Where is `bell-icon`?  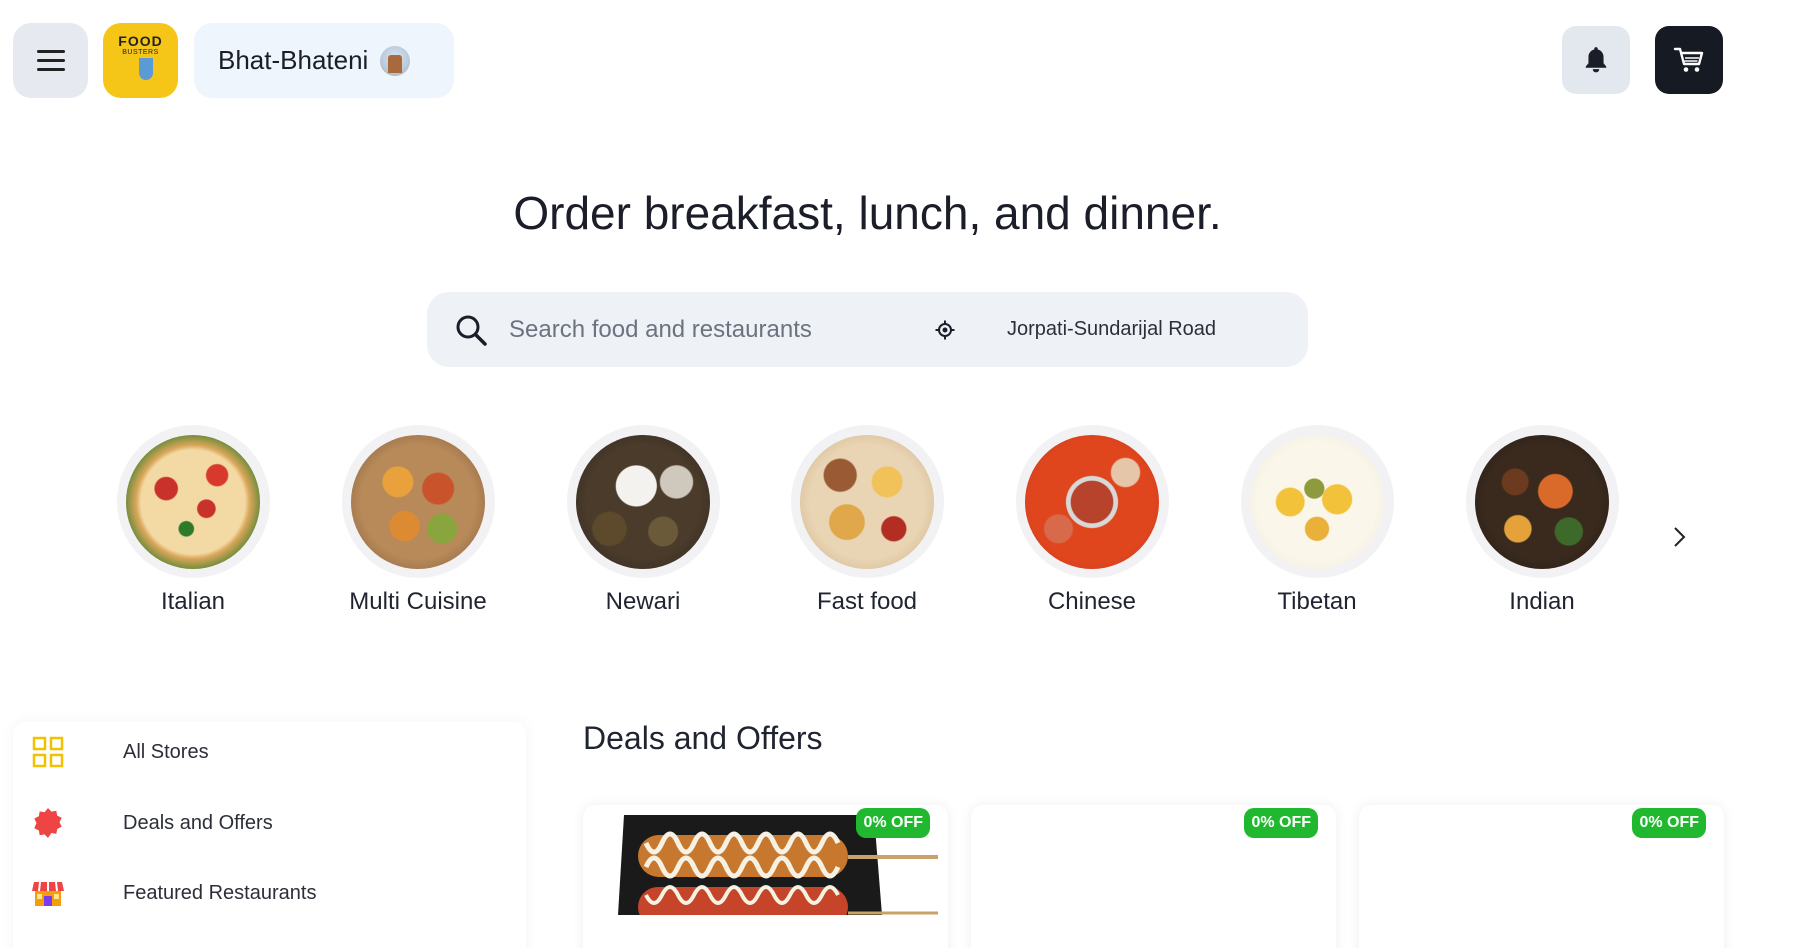 bell-icon is located at coordinates (1596, 60).